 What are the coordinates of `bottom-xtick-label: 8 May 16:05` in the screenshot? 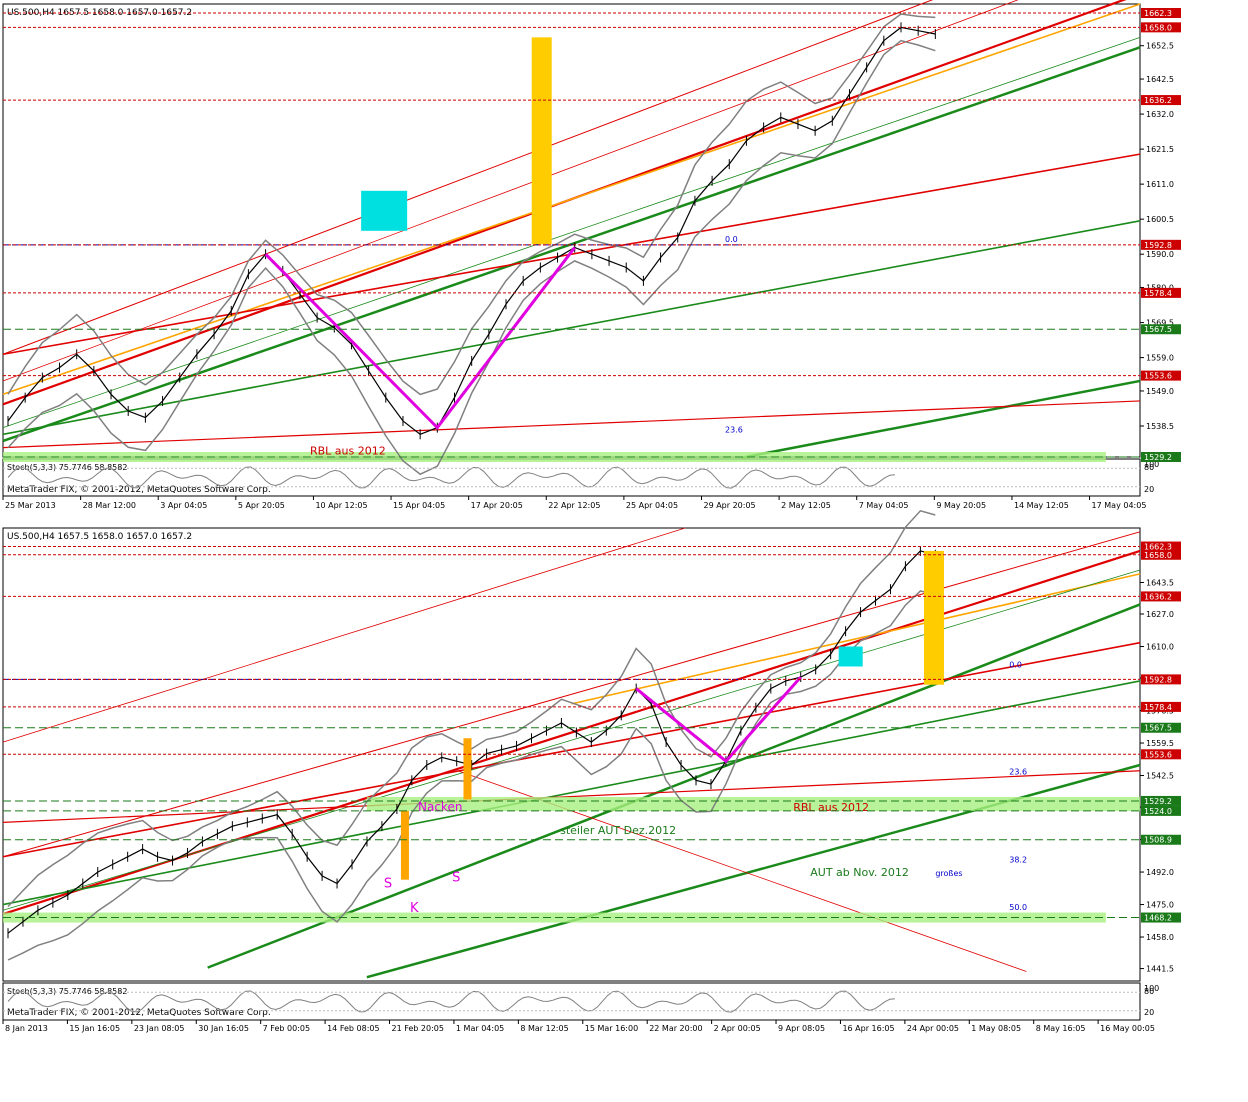 It's located at (1061, 1028).